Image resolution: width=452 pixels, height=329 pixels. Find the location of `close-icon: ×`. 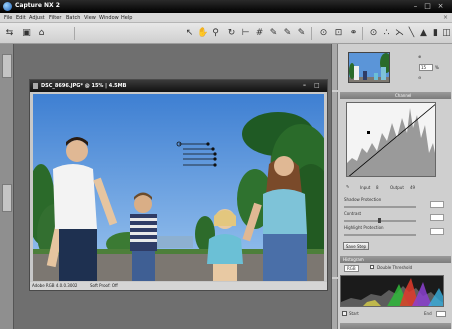

close-icon: × is located at coordinates (440, 6).